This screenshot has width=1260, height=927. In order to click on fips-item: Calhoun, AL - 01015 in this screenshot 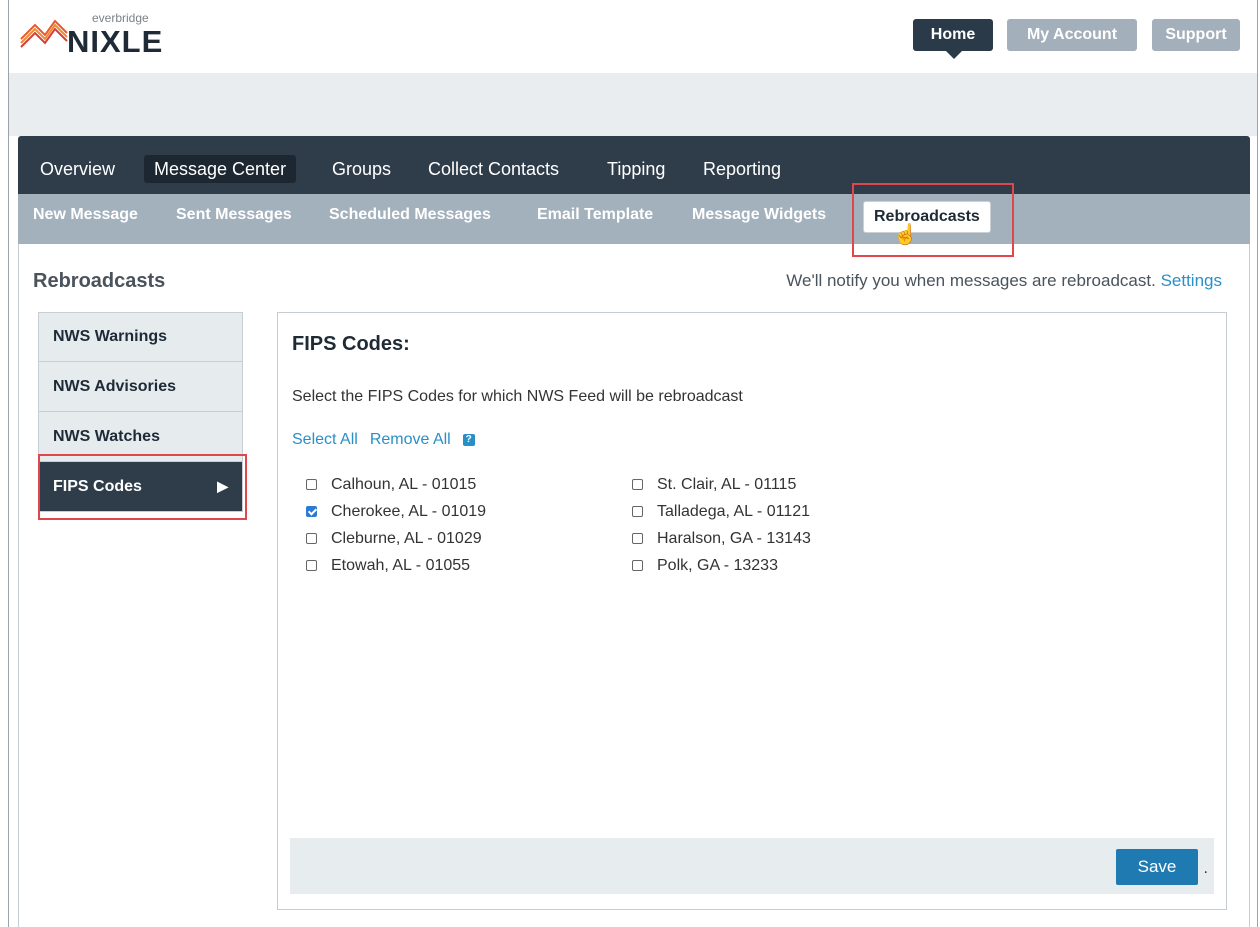, I will do `click(396, 484)`.